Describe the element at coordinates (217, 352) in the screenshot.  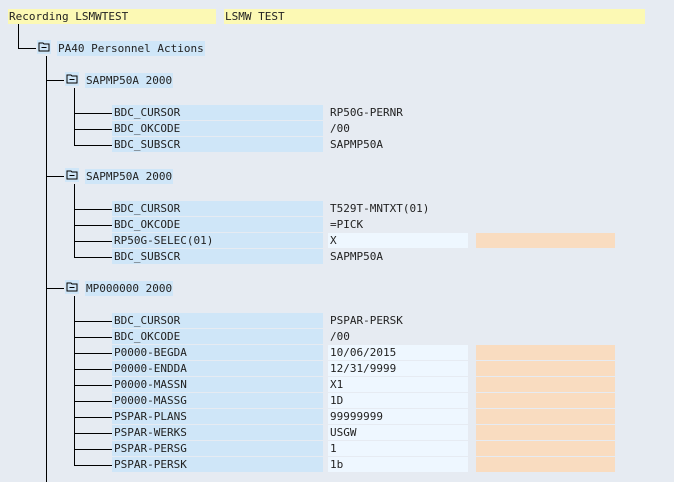
I see `field-name: P0000-BEGDA` at that location.